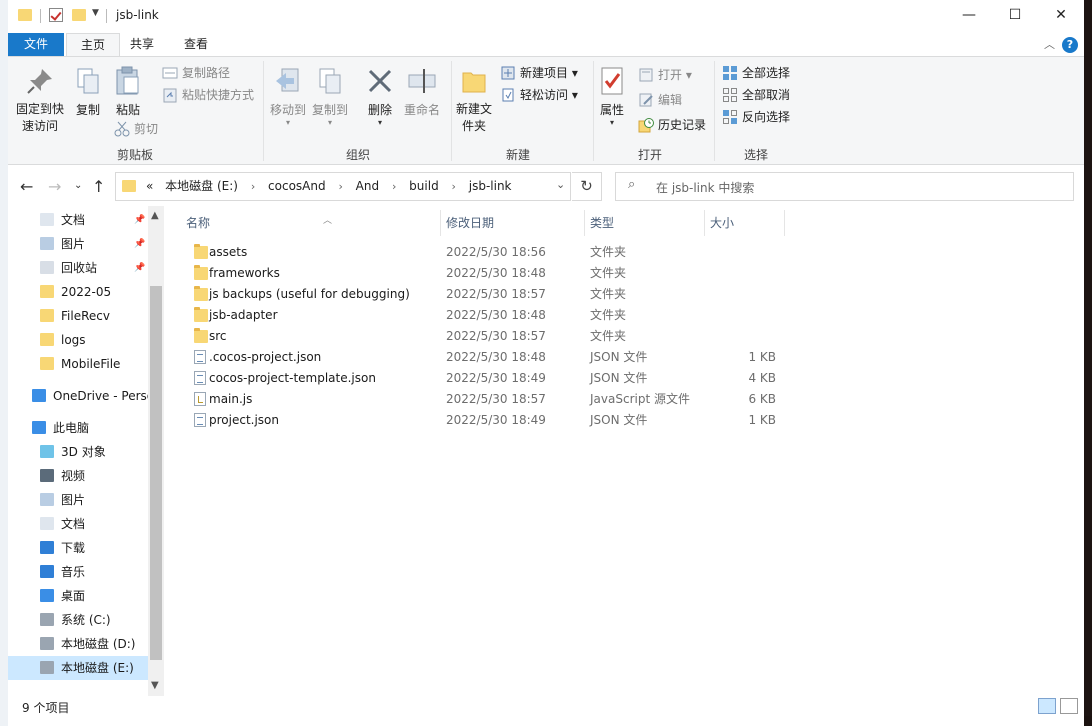 This screenshot has height=726, width=1092. Describe the element at coordinates (288, 96) in the screenshot. I see `move-to-button: 移动到 ▾` at that location.